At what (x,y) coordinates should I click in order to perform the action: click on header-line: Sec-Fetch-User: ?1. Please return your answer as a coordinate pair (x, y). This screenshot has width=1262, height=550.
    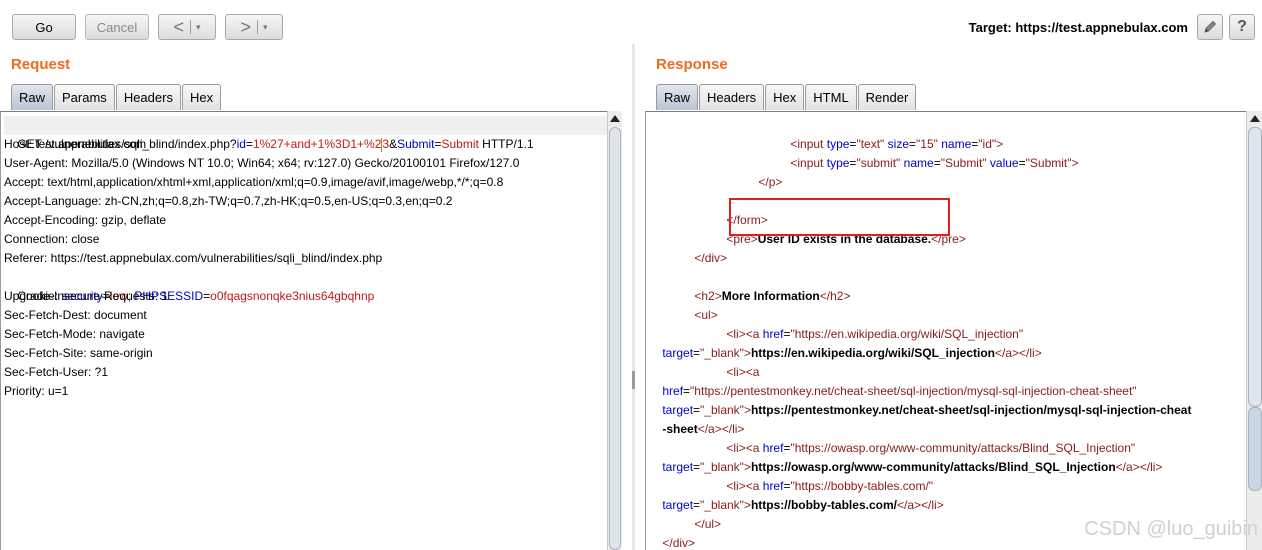
    Looking at the image, I should click on (56, 372).